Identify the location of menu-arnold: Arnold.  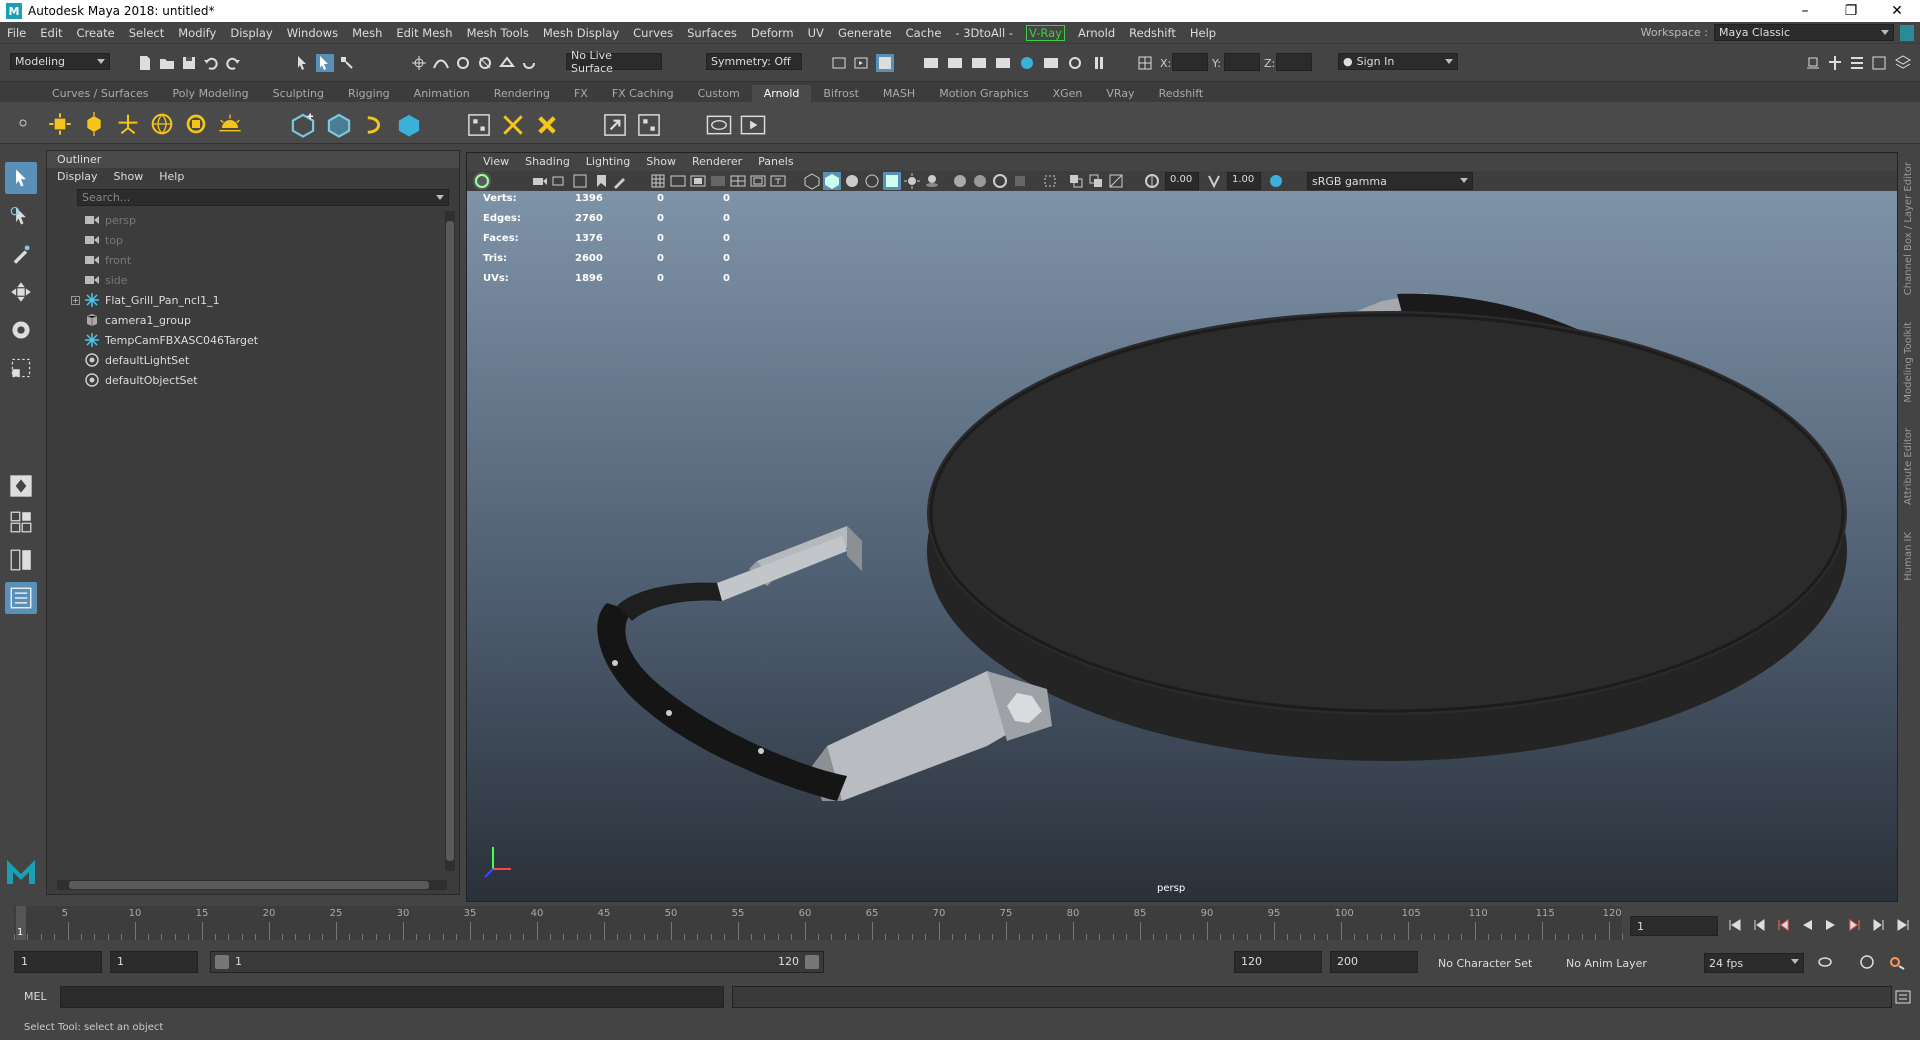
(1096, 33).